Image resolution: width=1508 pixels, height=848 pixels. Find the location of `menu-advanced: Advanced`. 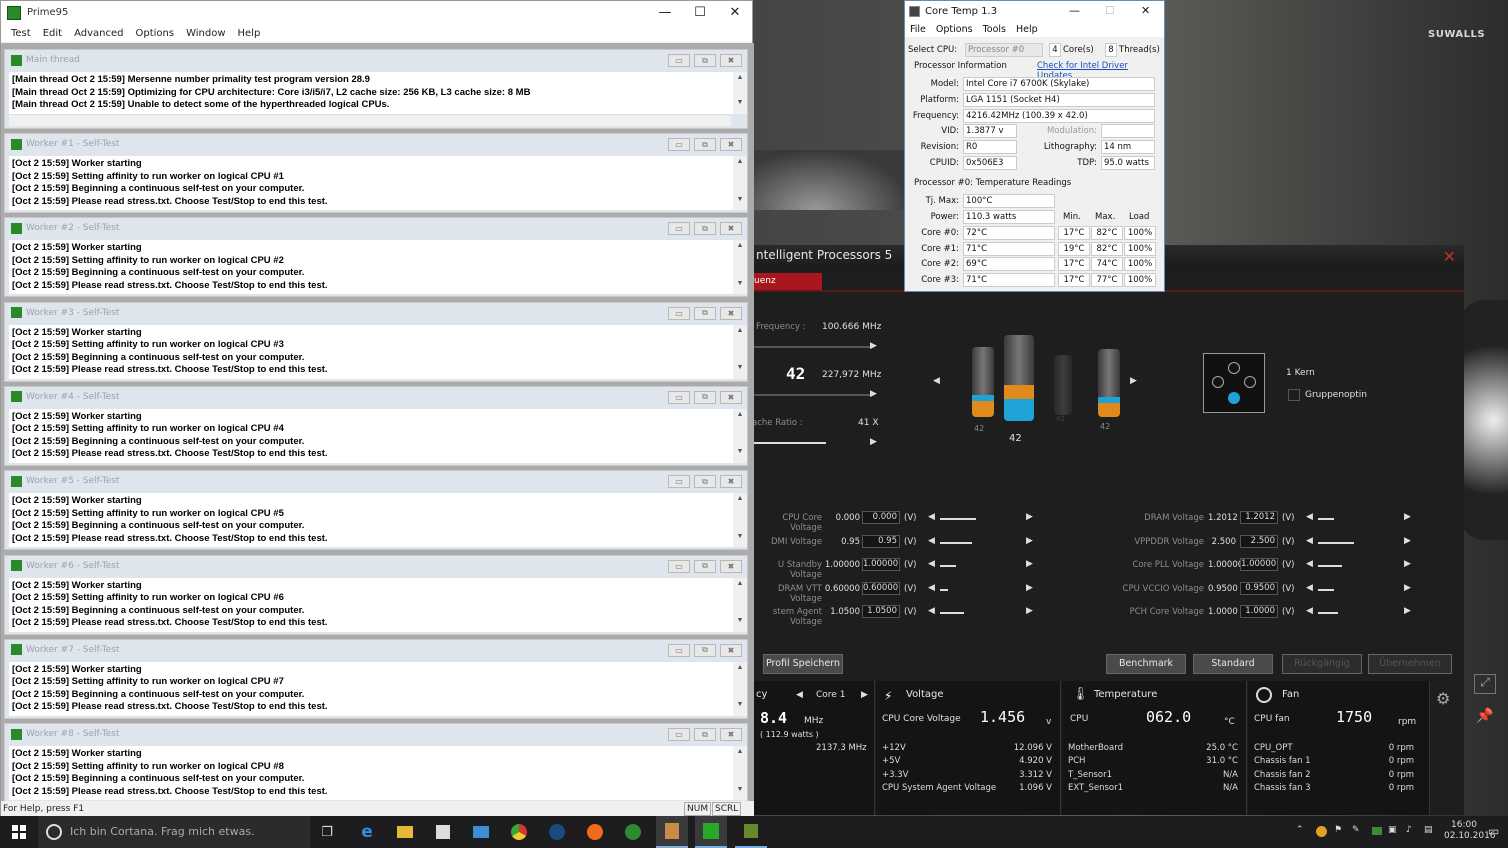

menu-advanced: Advanced is located at coordinates (98, 33).